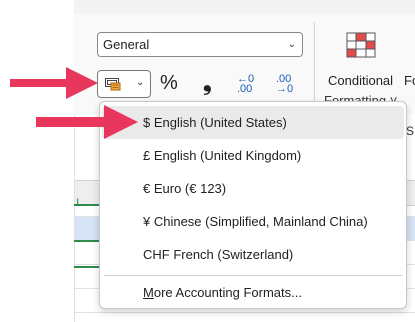  What do you see at coordinates (253, 155) in the screenshot?
I see `menu-item-gbp: £ English (United Kingdom)` at bounding box center [253, 155].